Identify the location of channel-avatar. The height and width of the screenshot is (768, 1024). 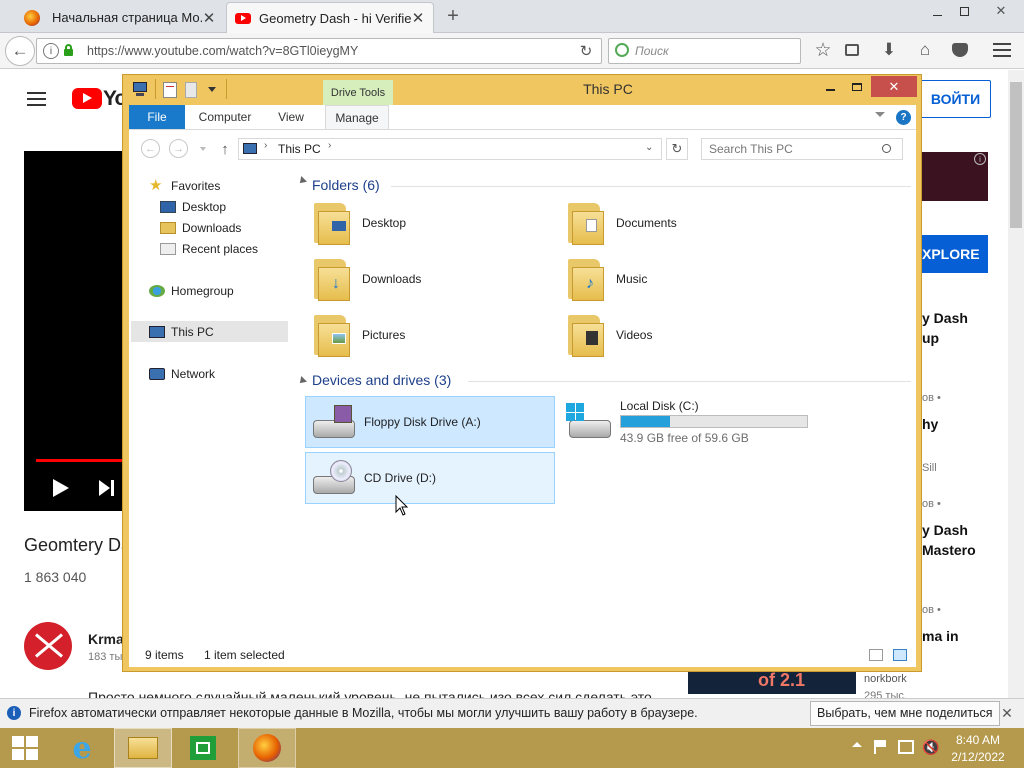
(48, 646).